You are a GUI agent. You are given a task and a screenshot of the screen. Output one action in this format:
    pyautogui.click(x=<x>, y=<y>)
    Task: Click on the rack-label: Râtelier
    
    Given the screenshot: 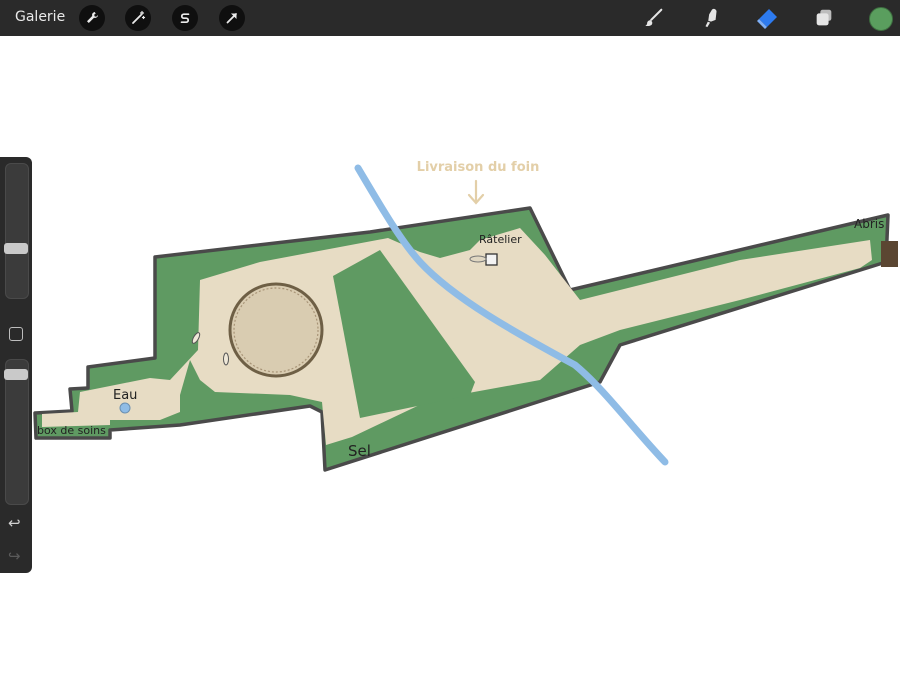 What is the action you would take?
    pyautogui.click(x=500, y=239)
    